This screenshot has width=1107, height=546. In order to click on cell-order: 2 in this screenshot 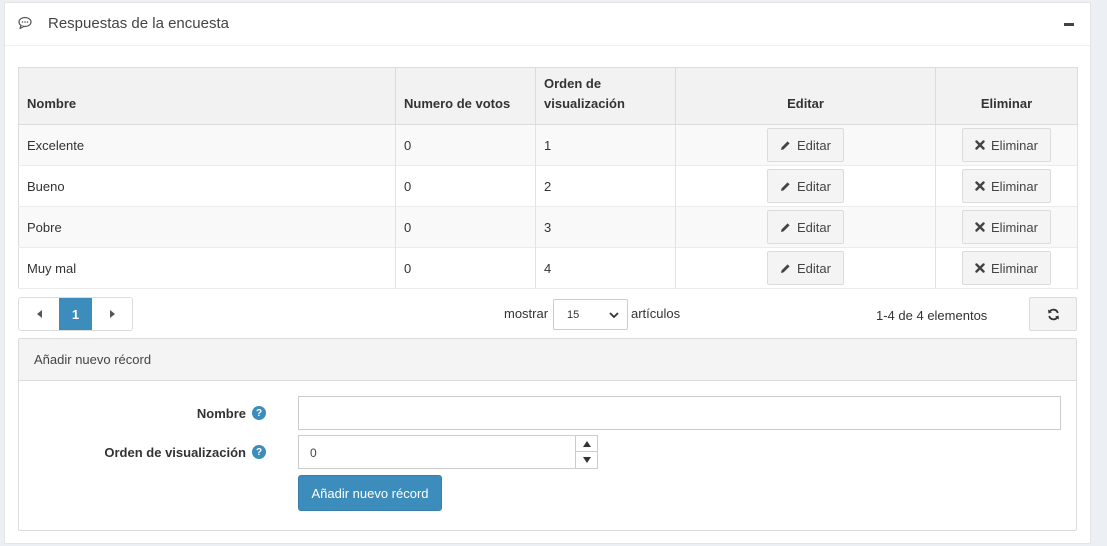, I will do `click(605, 186)`.